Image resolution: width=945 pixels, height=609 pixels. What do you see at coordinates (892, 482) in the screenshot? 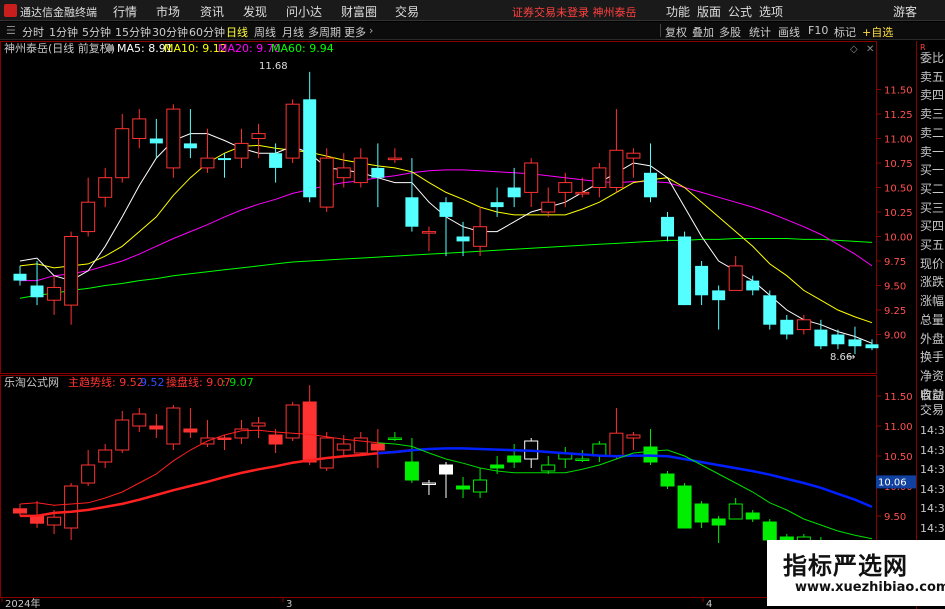
I see `current-value-label: 10.06` at bounding box center [892, 482].